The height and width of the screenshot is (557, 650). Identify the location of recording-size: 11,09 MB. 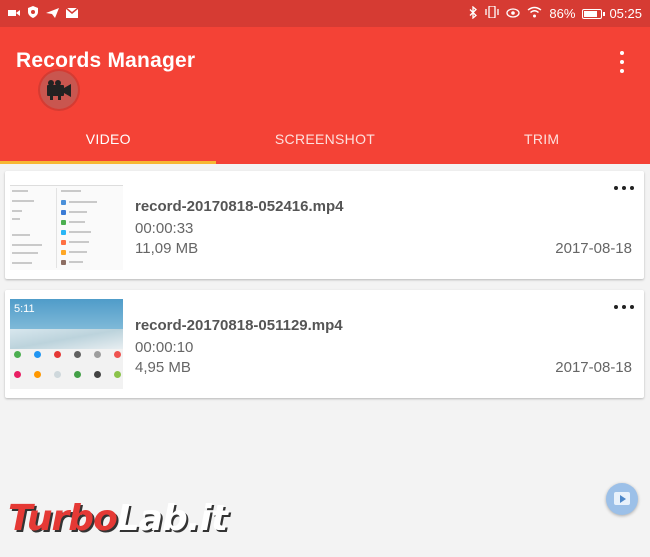
(167, 248).